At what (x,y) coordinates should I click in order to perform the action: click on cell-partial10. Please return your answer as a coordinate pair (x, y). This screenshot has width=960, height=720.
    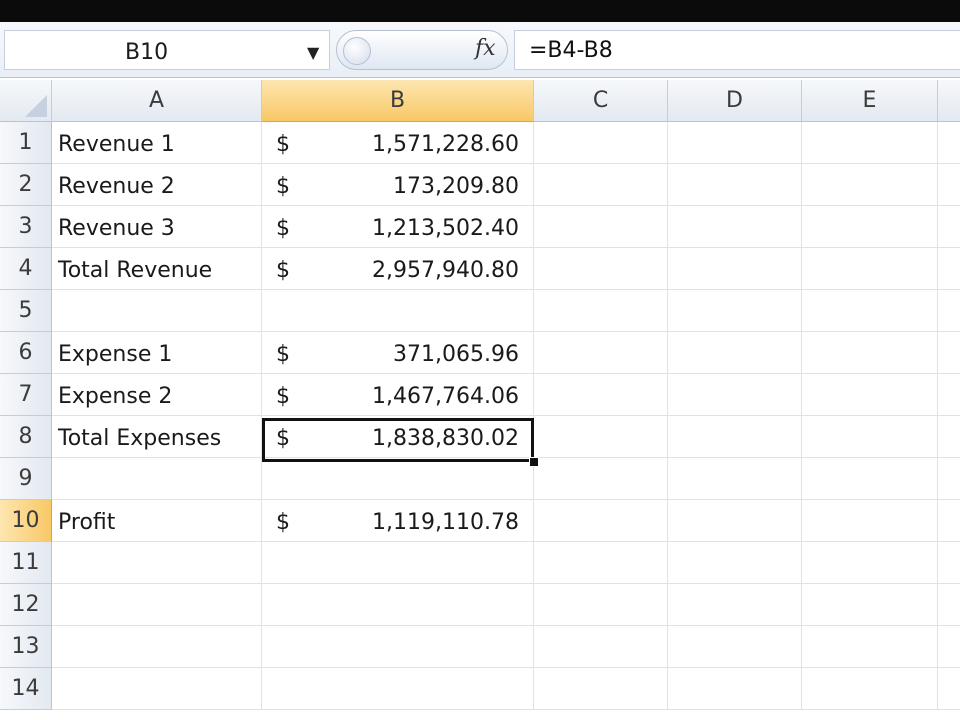
    Looking at the image, I should click on (949, 521).